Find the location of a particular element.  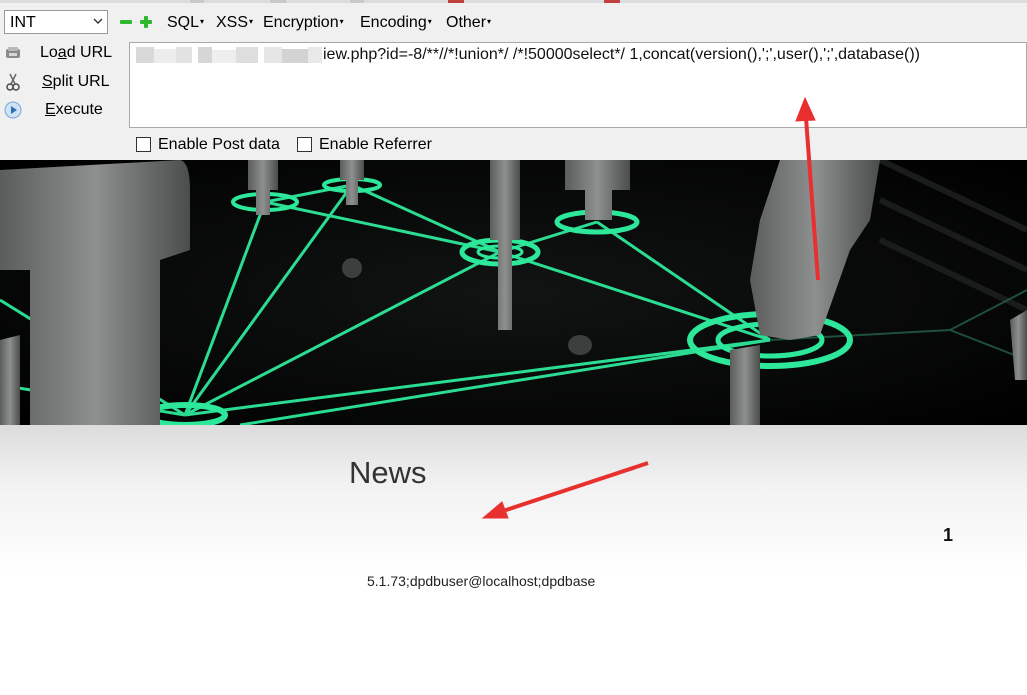

type-select-value: INT is located at coordinates (23, 22).